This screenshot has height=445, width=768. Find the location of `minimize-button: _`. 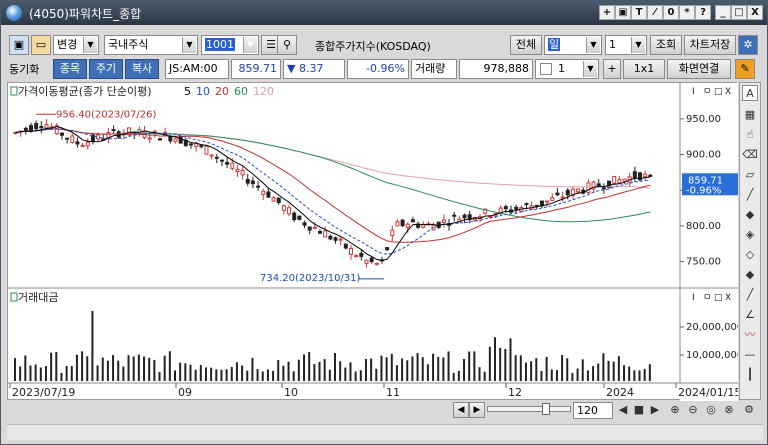

minimize-button: _ is located at coordinates (723, 12).